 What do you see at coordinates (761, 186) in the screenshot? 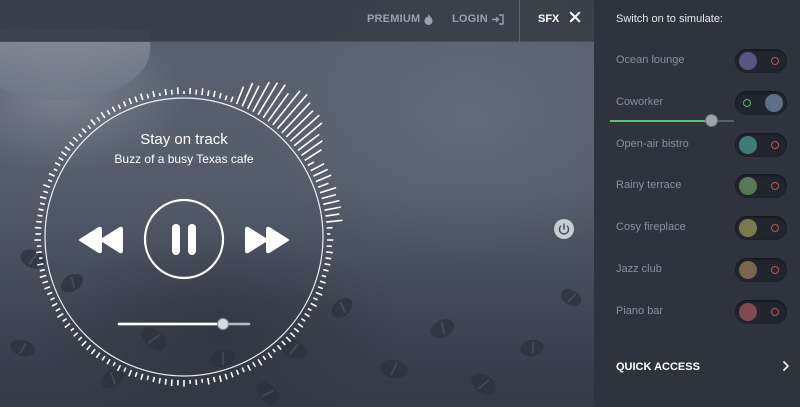
I see `toggle-rainy-terrace` at bounding box center [761, 186].